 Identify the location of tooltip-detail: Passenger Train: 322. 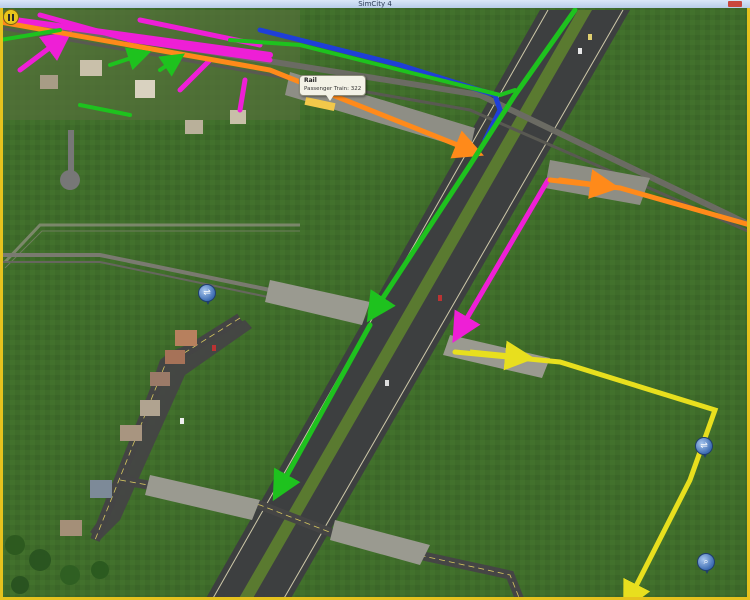
(333, 89).